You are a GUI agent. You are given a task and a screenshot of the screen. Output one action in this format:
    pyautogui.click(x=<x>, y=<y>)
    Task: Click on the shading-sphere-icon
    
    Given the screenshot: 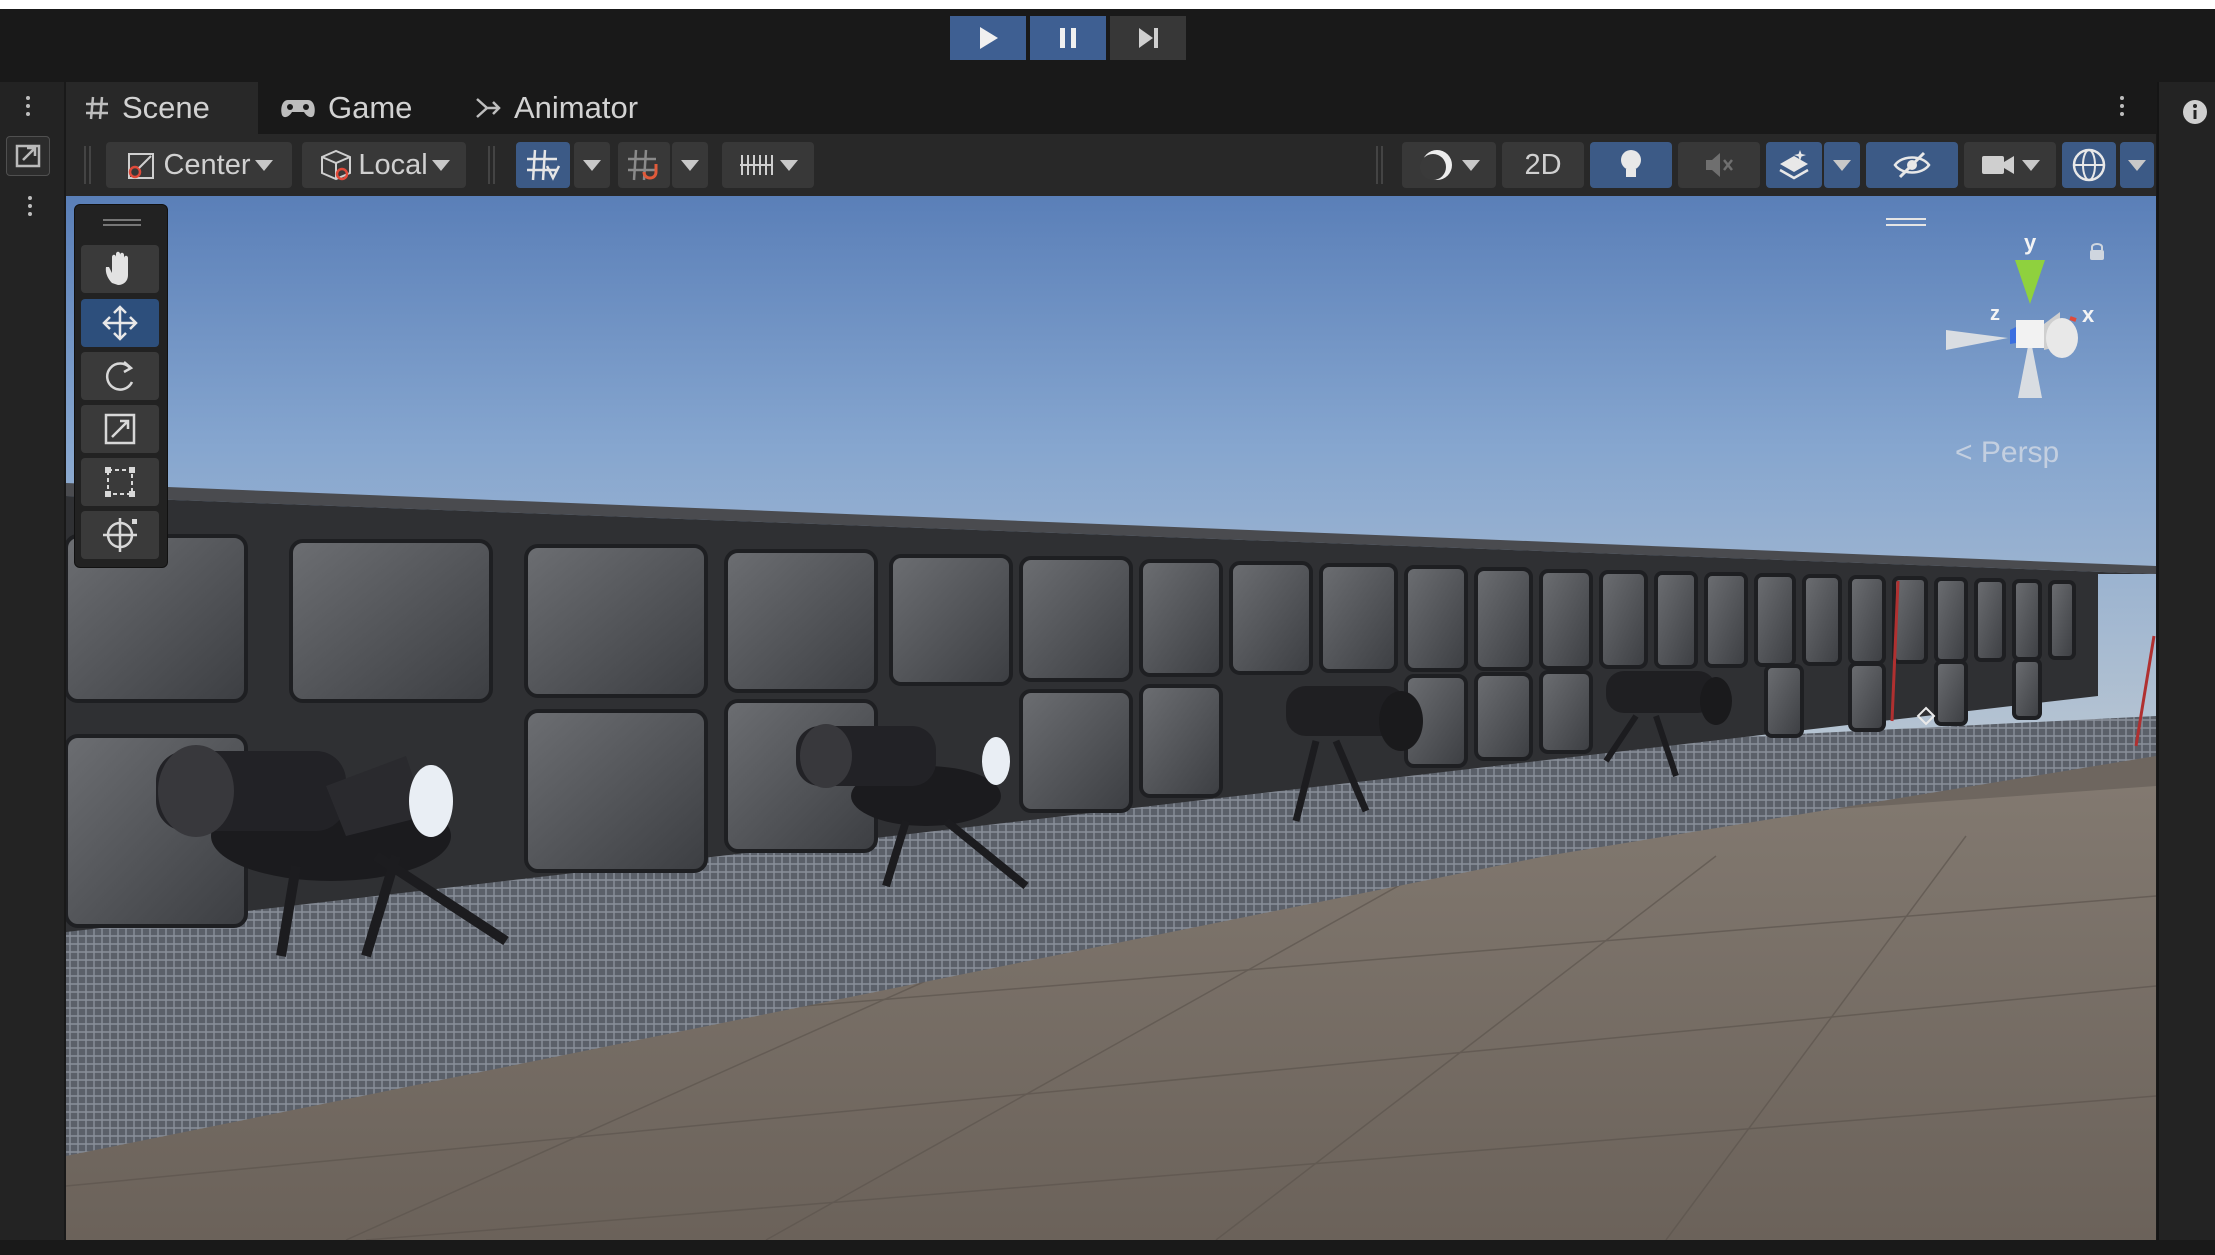 What is the action you would take?
    pyautogui.click(x=1436, y=165)
    